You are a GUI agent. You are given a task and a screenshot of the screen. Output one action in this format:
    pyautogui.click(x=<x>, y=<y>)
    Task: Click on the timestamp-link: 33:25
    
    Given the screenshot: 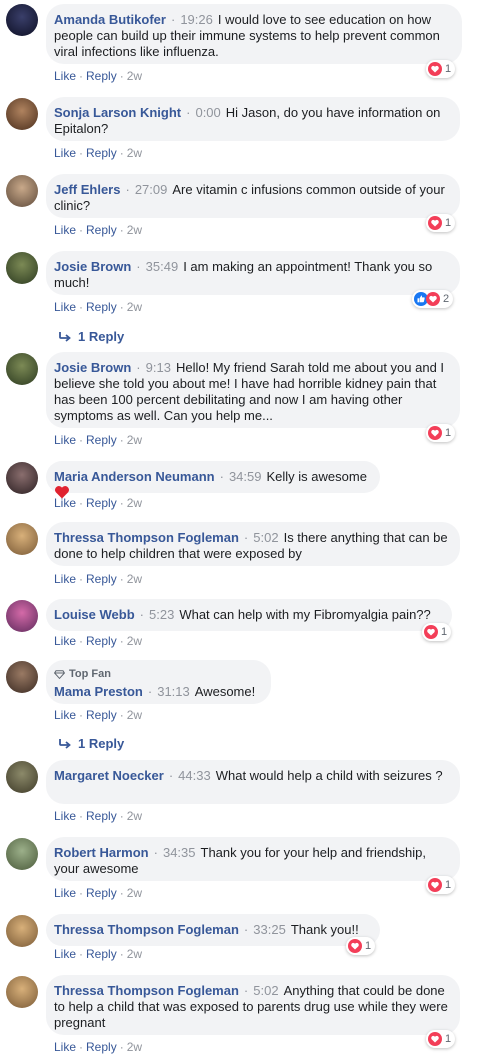 What is the action you would take?
    pyautogui.click(x=269, y=929)
    